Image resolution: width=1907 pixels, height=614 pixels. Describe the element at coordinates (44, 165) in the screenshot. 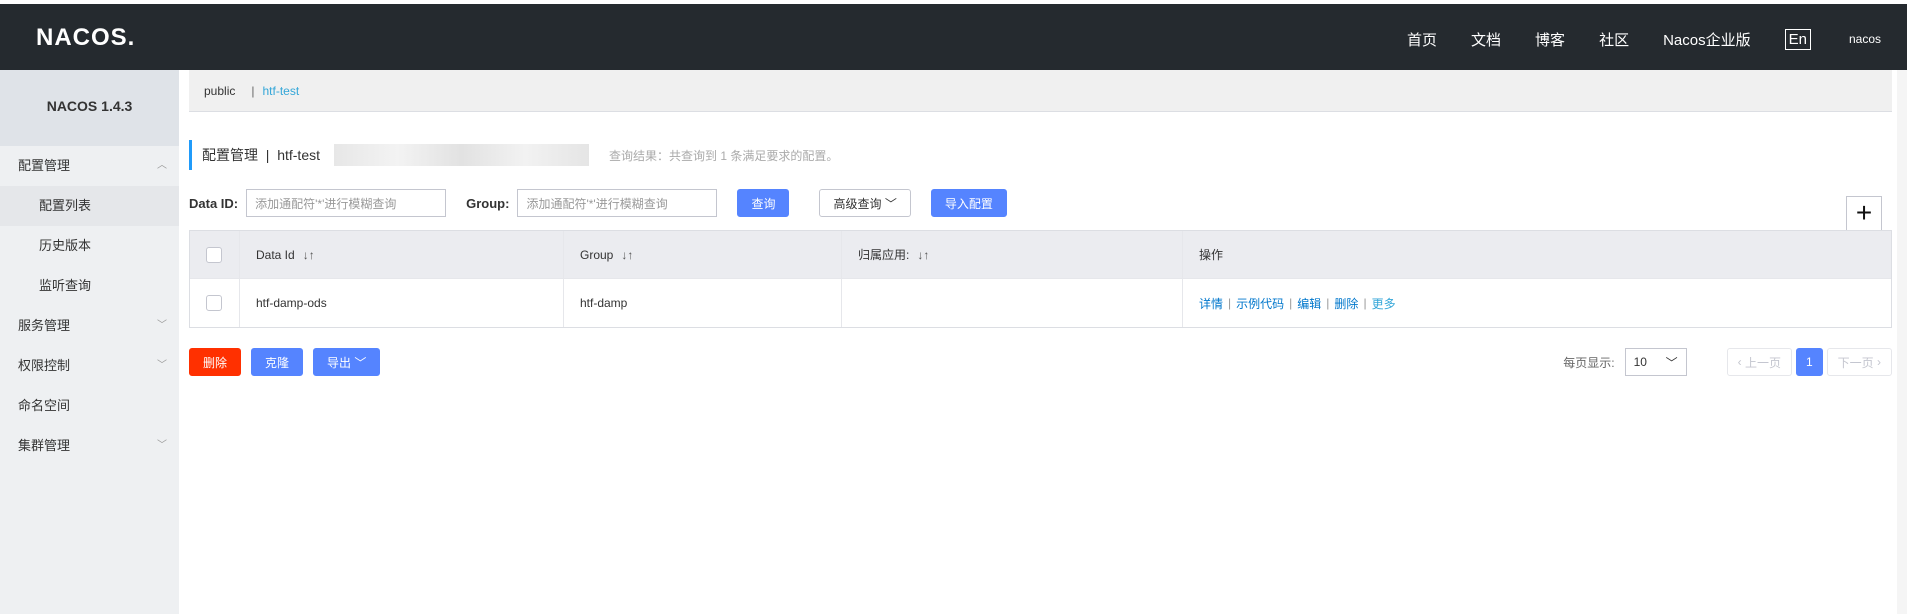

I see `sidebar-item-label: 配置管理` at that location.